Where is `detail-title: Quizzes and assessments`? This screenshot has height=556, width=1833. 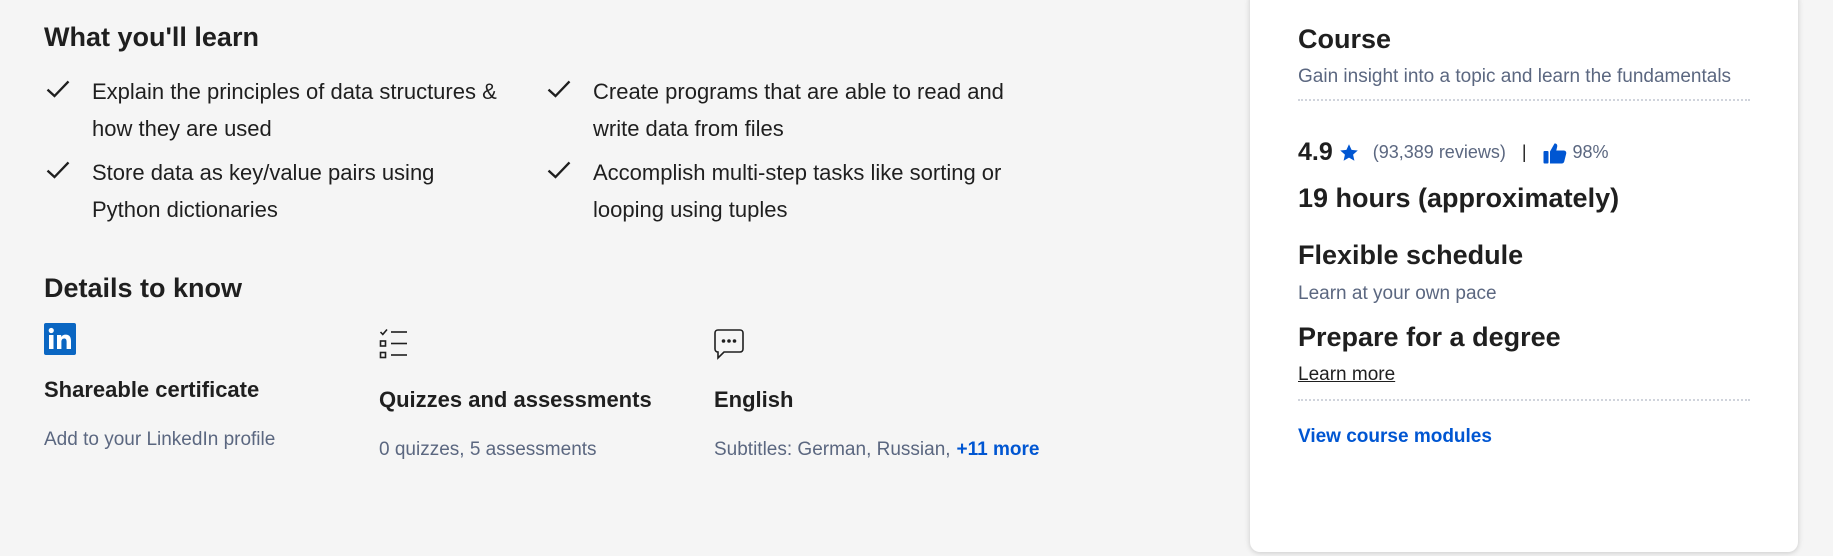
detail-title: Quizzes and assessments is located at coordinates (515, 399).